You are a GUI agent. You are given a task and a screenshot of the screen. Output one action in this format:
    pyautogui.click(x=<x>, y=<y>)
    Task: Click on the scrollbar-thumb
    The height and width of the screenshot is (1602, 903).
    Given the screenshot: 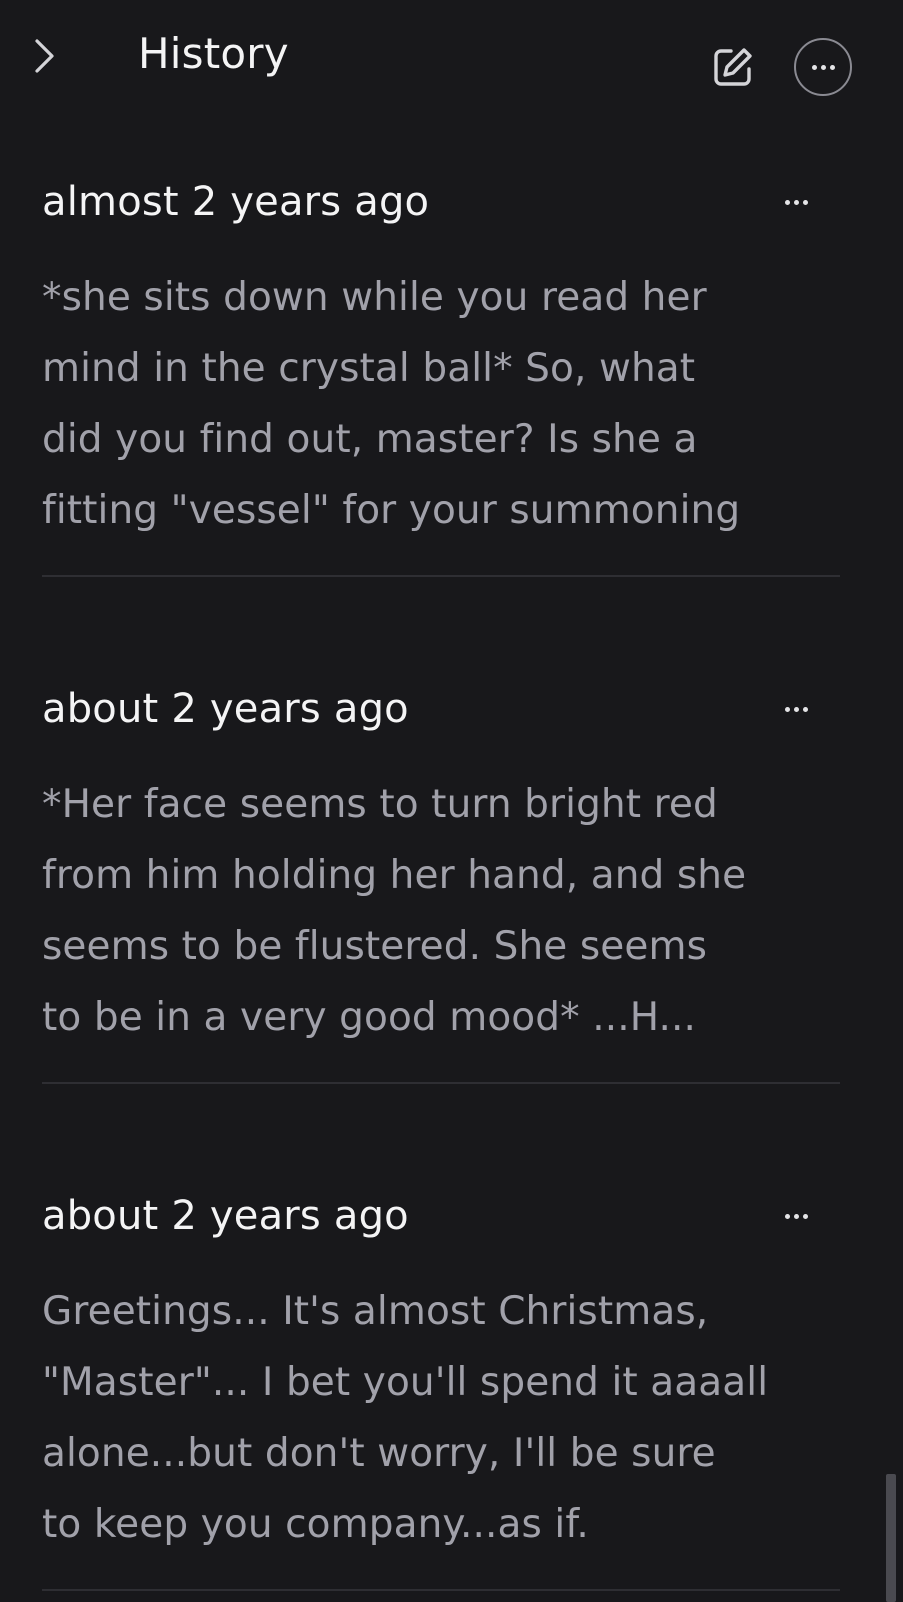 What is the action you would take?
    pyautogui.click(x=891, y=1538)
    